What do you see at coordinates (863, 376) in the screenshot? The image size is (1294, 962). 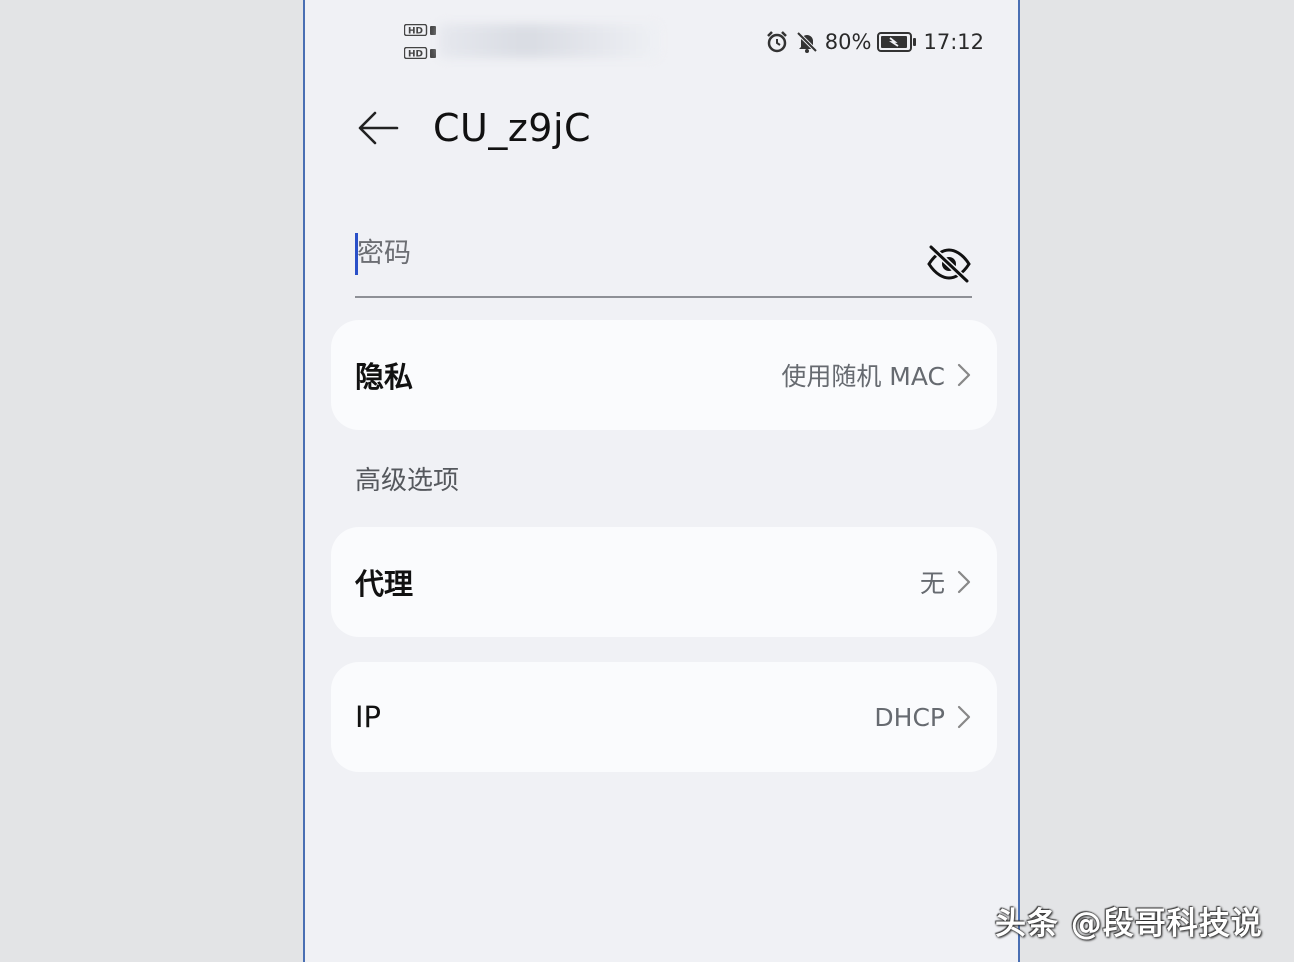 I see `privacy-value: 使用随机 MAC` at bounding box center [863, 376].